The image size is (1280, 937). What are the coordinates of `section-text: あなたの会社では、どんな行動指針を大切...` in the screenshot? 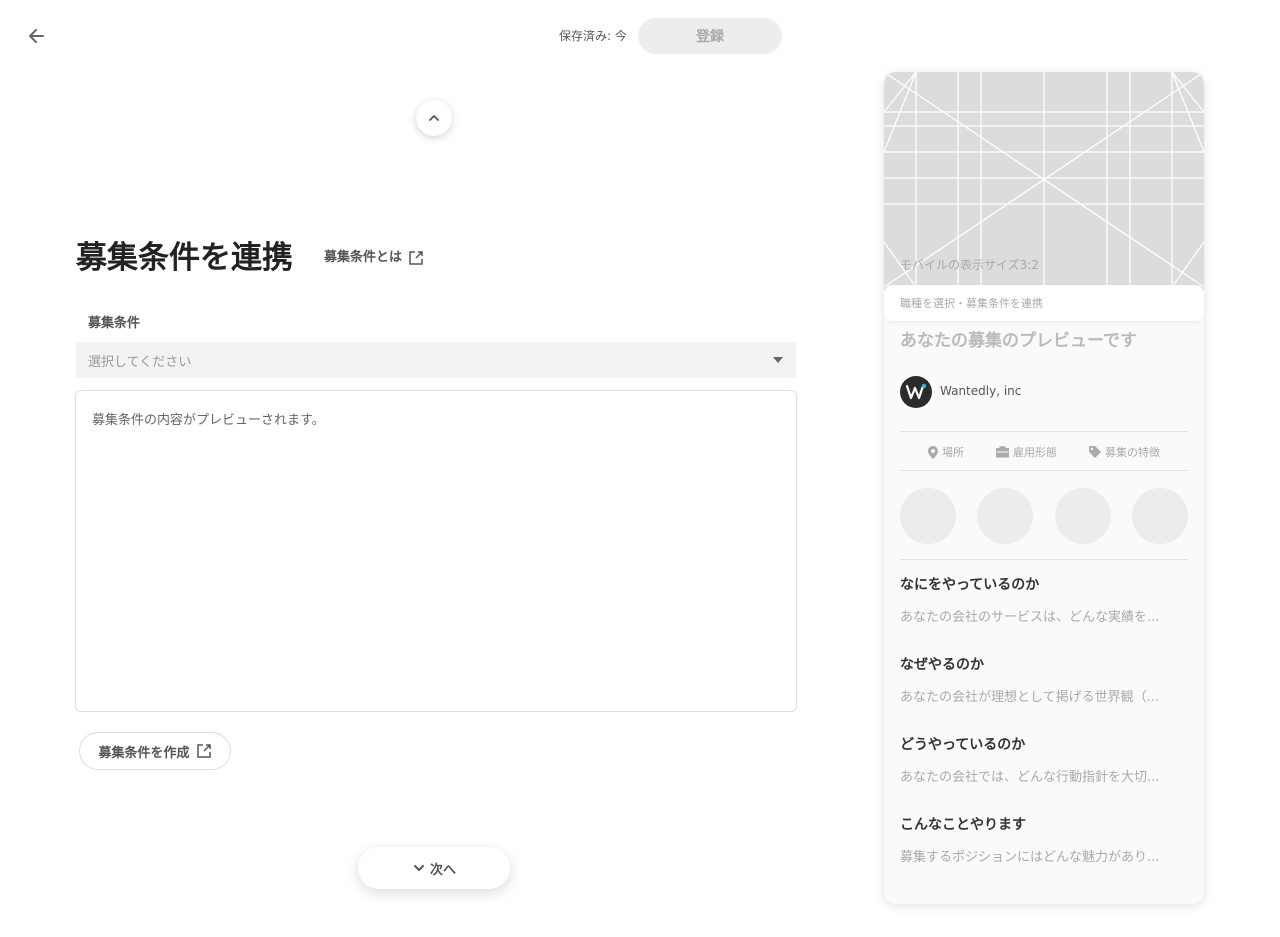 It's located at (1030, 777).